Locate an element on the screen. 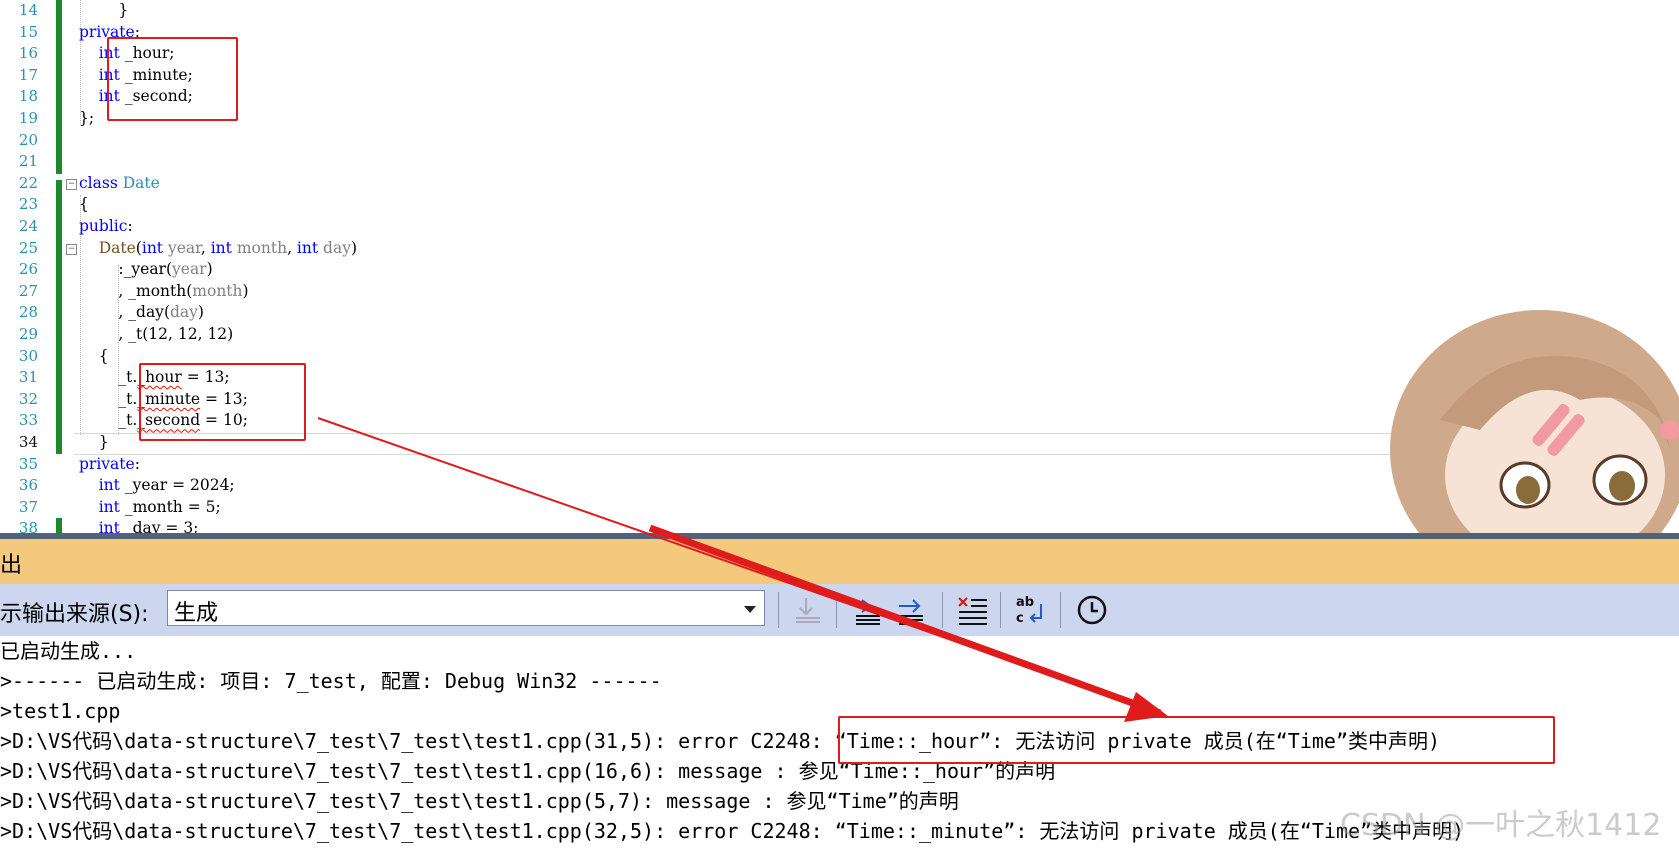 The height and width of the screenshot is (849, 1679). line-number: 21 is located at coordinates (28, 161).